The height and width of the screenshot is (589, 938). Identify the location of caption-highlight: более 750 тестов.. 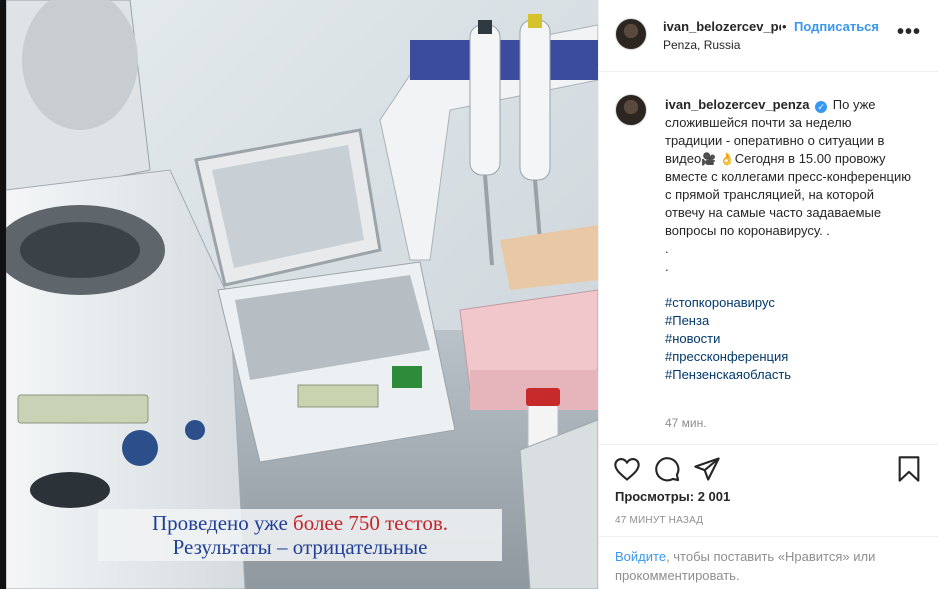
(370, 523).